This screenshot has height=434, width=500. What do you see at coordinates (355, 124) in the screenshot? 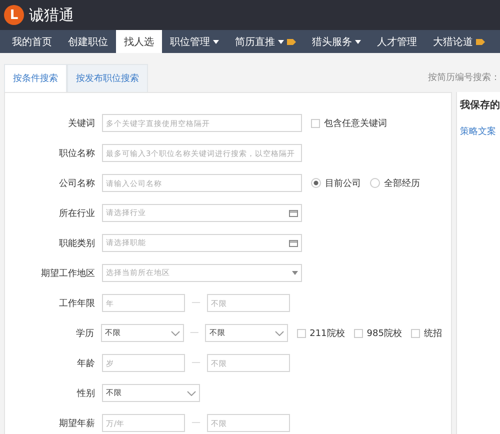
I see `checkbox-label: 包含任意关键词` at bounding box center [355, 124].